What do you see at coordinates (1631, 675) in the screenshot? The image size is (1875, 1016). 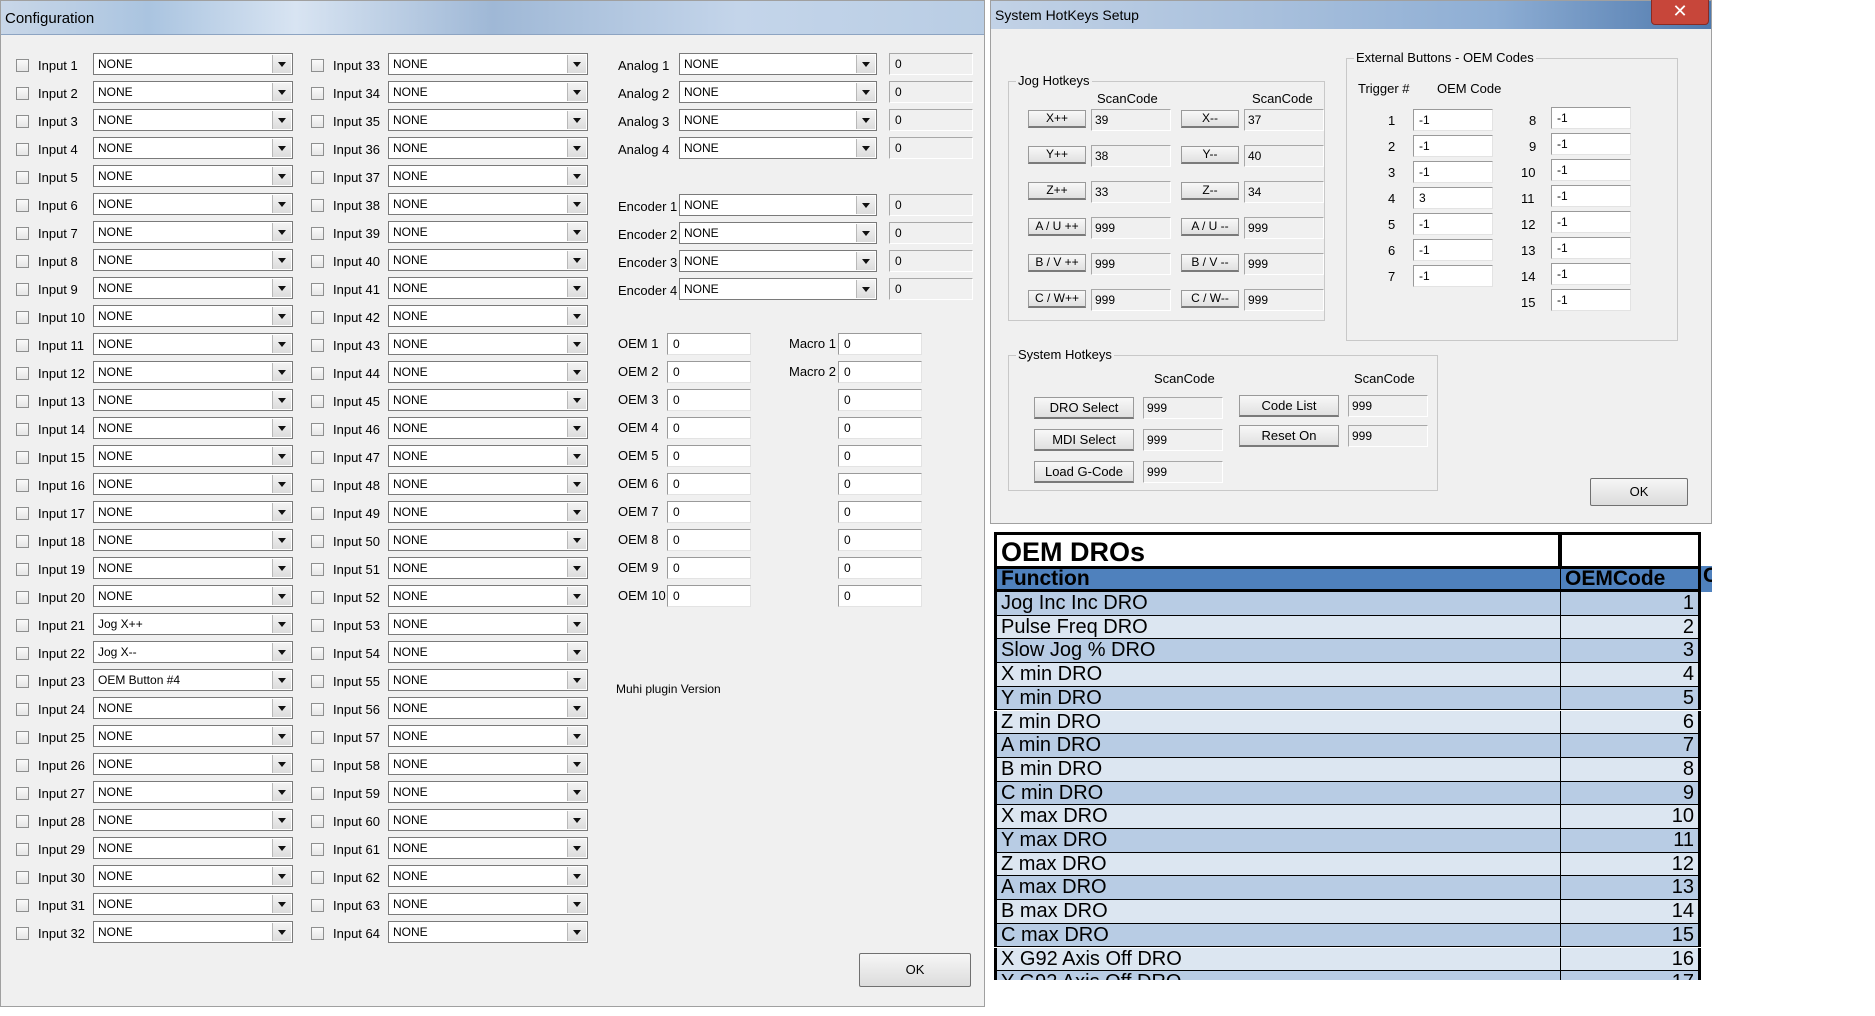 I see `table-row-oemcode: 4` at bounding box center [1631, 675].